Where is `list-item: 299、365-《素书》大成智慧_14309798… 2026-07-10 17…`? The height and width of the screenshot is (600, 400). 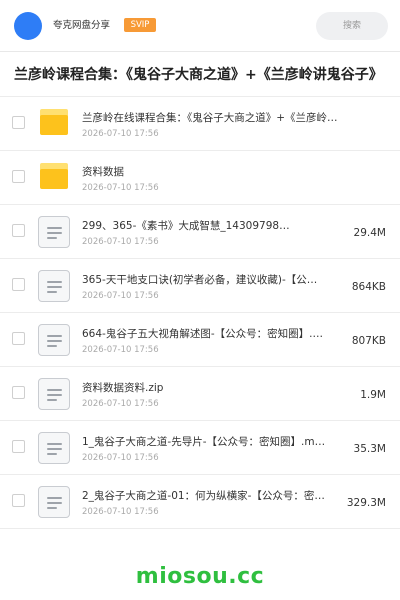
list-item: 299、365-《素书》大成智慧_14309798… 2026-07-10 17… is located at coordinates (200, 232).